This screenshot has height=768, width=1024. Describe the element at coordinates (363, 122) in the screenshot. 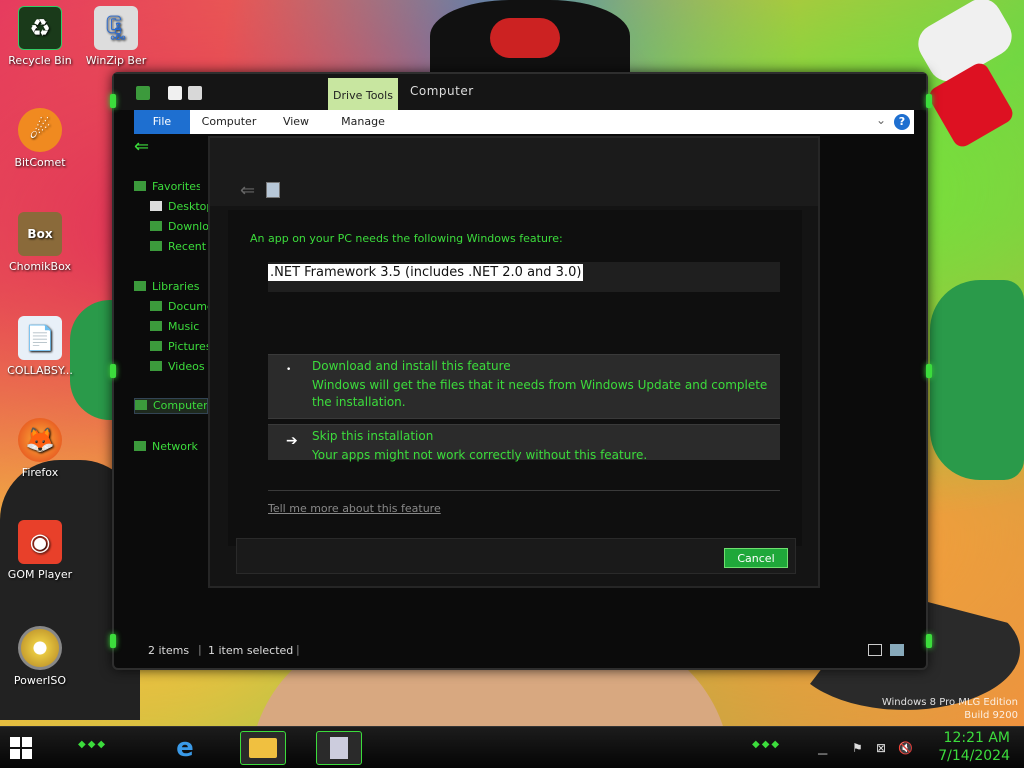

I see `tab-manage: Manage` at that location.